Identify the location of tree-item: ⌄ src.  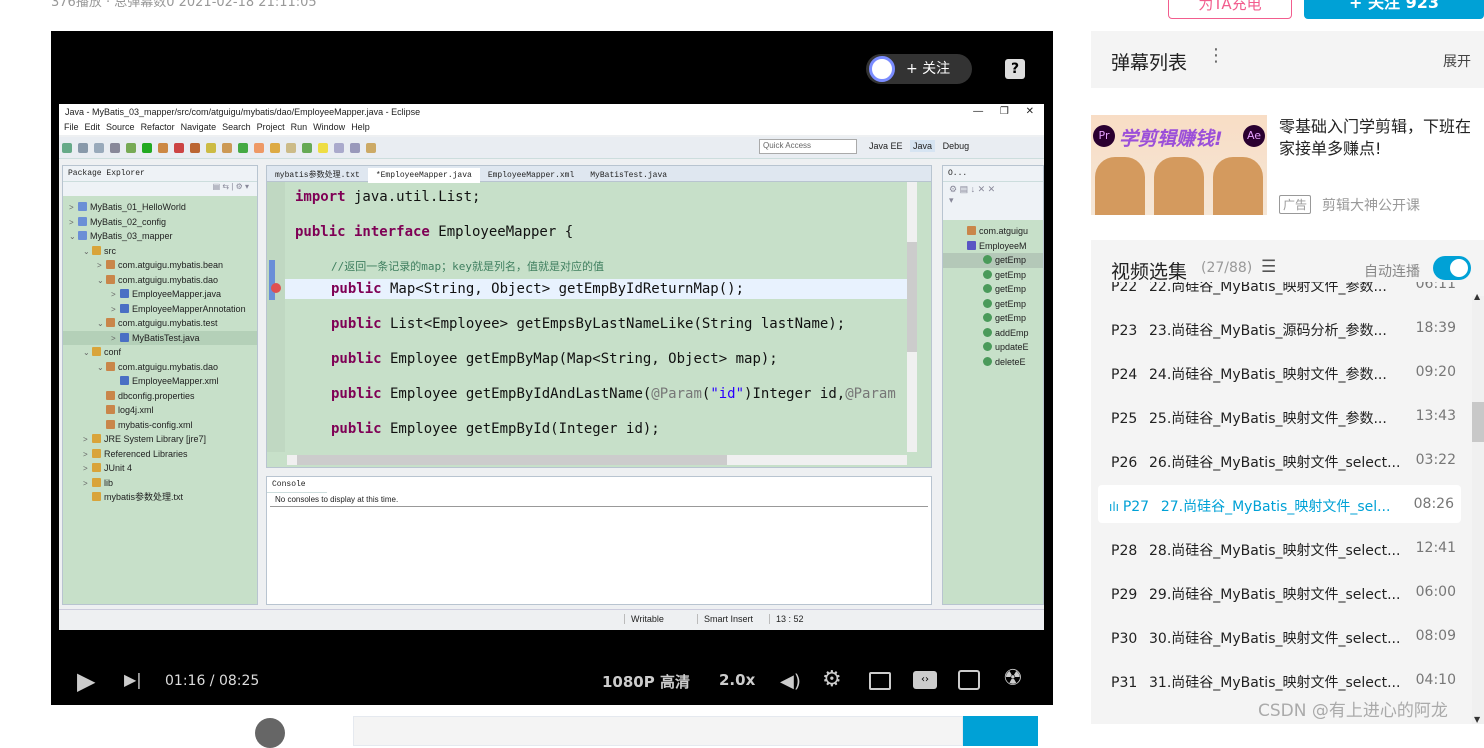
(160, 251).